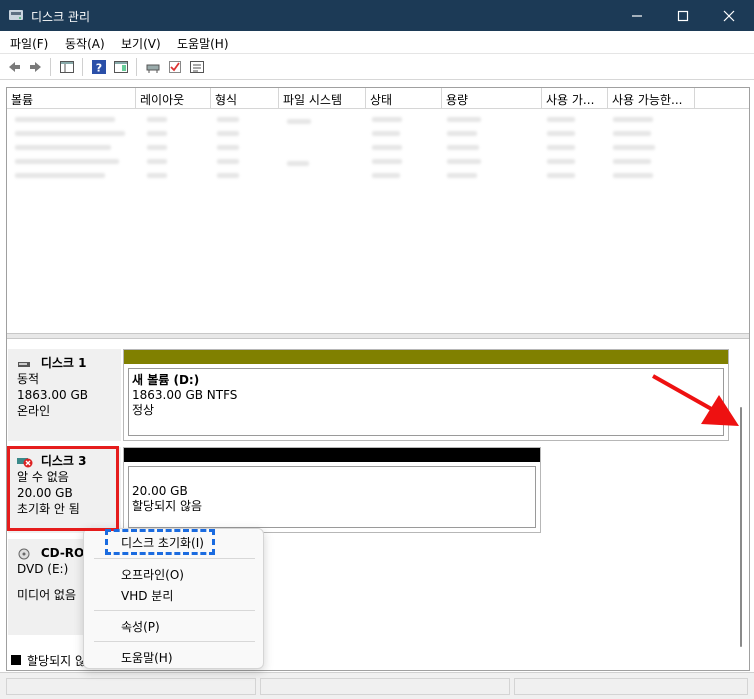  Describe the element at coordinates (245, 98) in the screenshot. I see `column-type: 형식` at that location.